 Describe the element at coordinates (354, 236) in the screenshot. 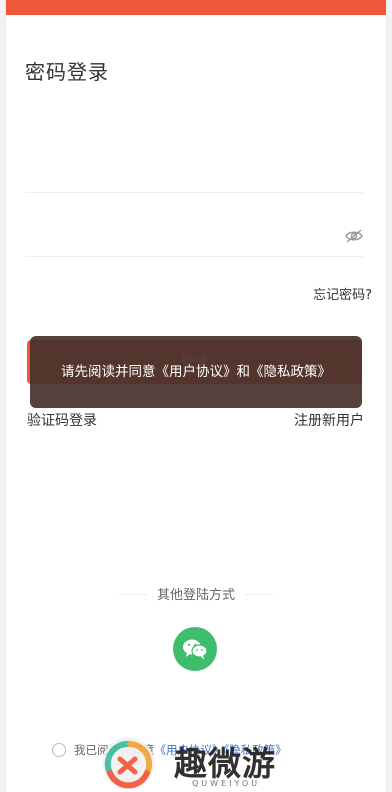

I see `eye-off-icon` at that location.